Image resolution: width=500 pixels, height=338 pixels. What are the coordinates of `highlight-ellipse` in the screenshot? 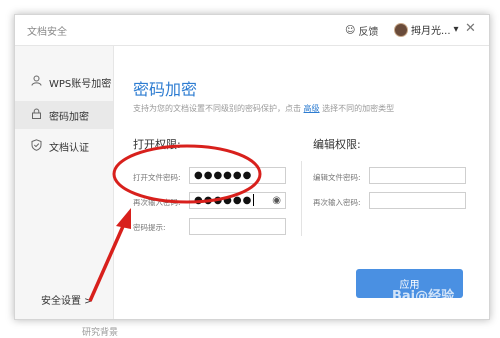 It's located at (187, 174).